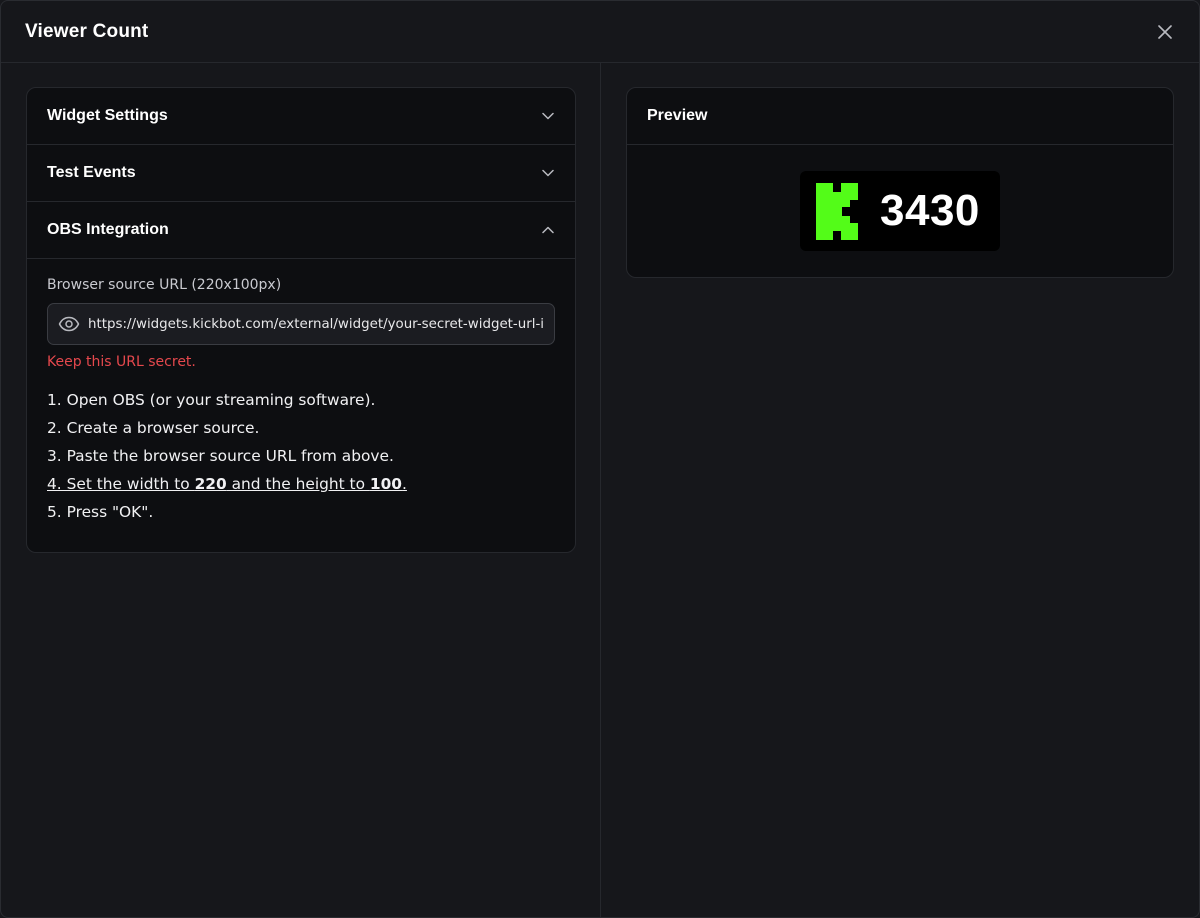  Describe the element at coordinates (930, 210) in the screenshot. I see `viewer-count-value: 3430` at that location.